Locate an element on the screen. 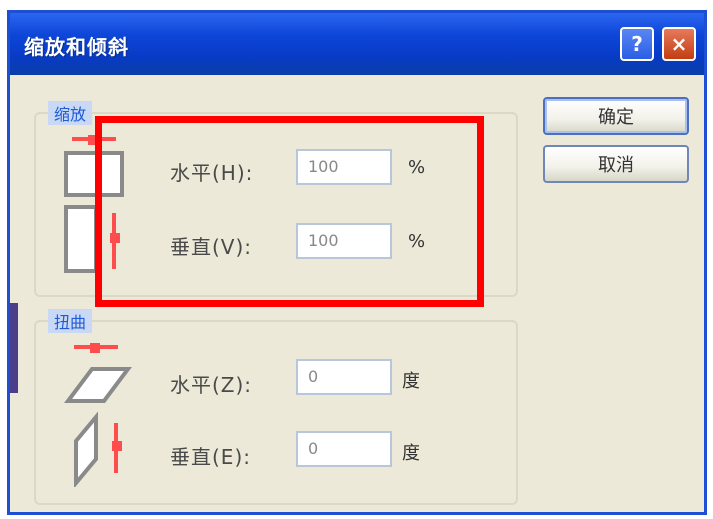  scale-group-legend: 缩放 is located at coordinates (70, 113).